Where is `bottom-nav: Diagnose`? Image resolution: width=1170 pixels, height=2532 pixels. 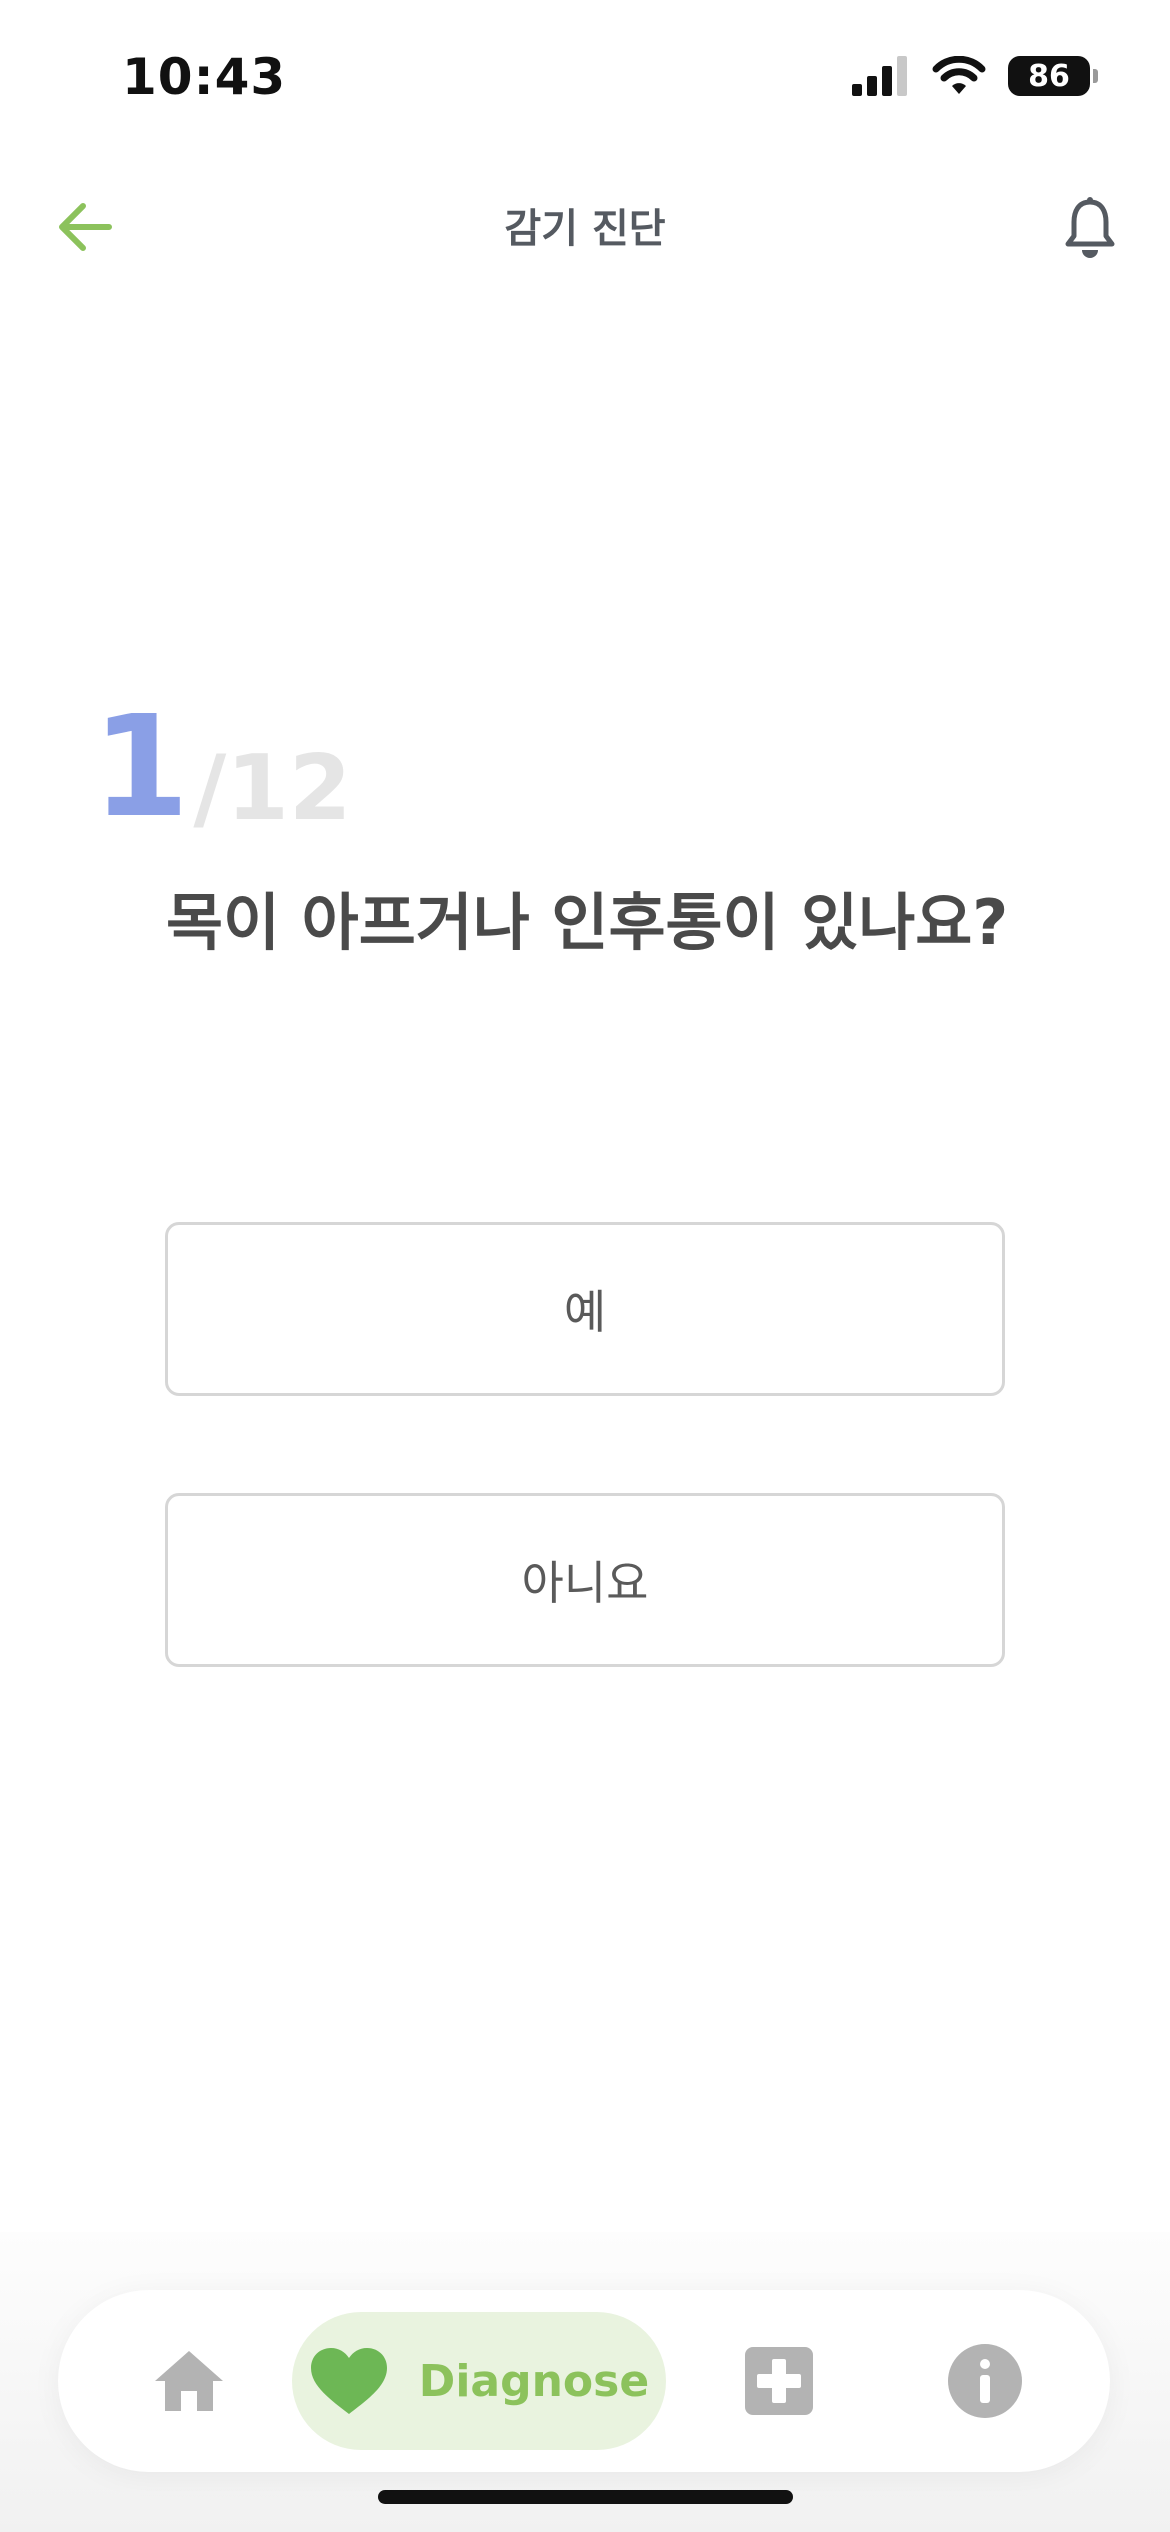
bottom-nav: Diagnose is located at coordinates (584, 2381).